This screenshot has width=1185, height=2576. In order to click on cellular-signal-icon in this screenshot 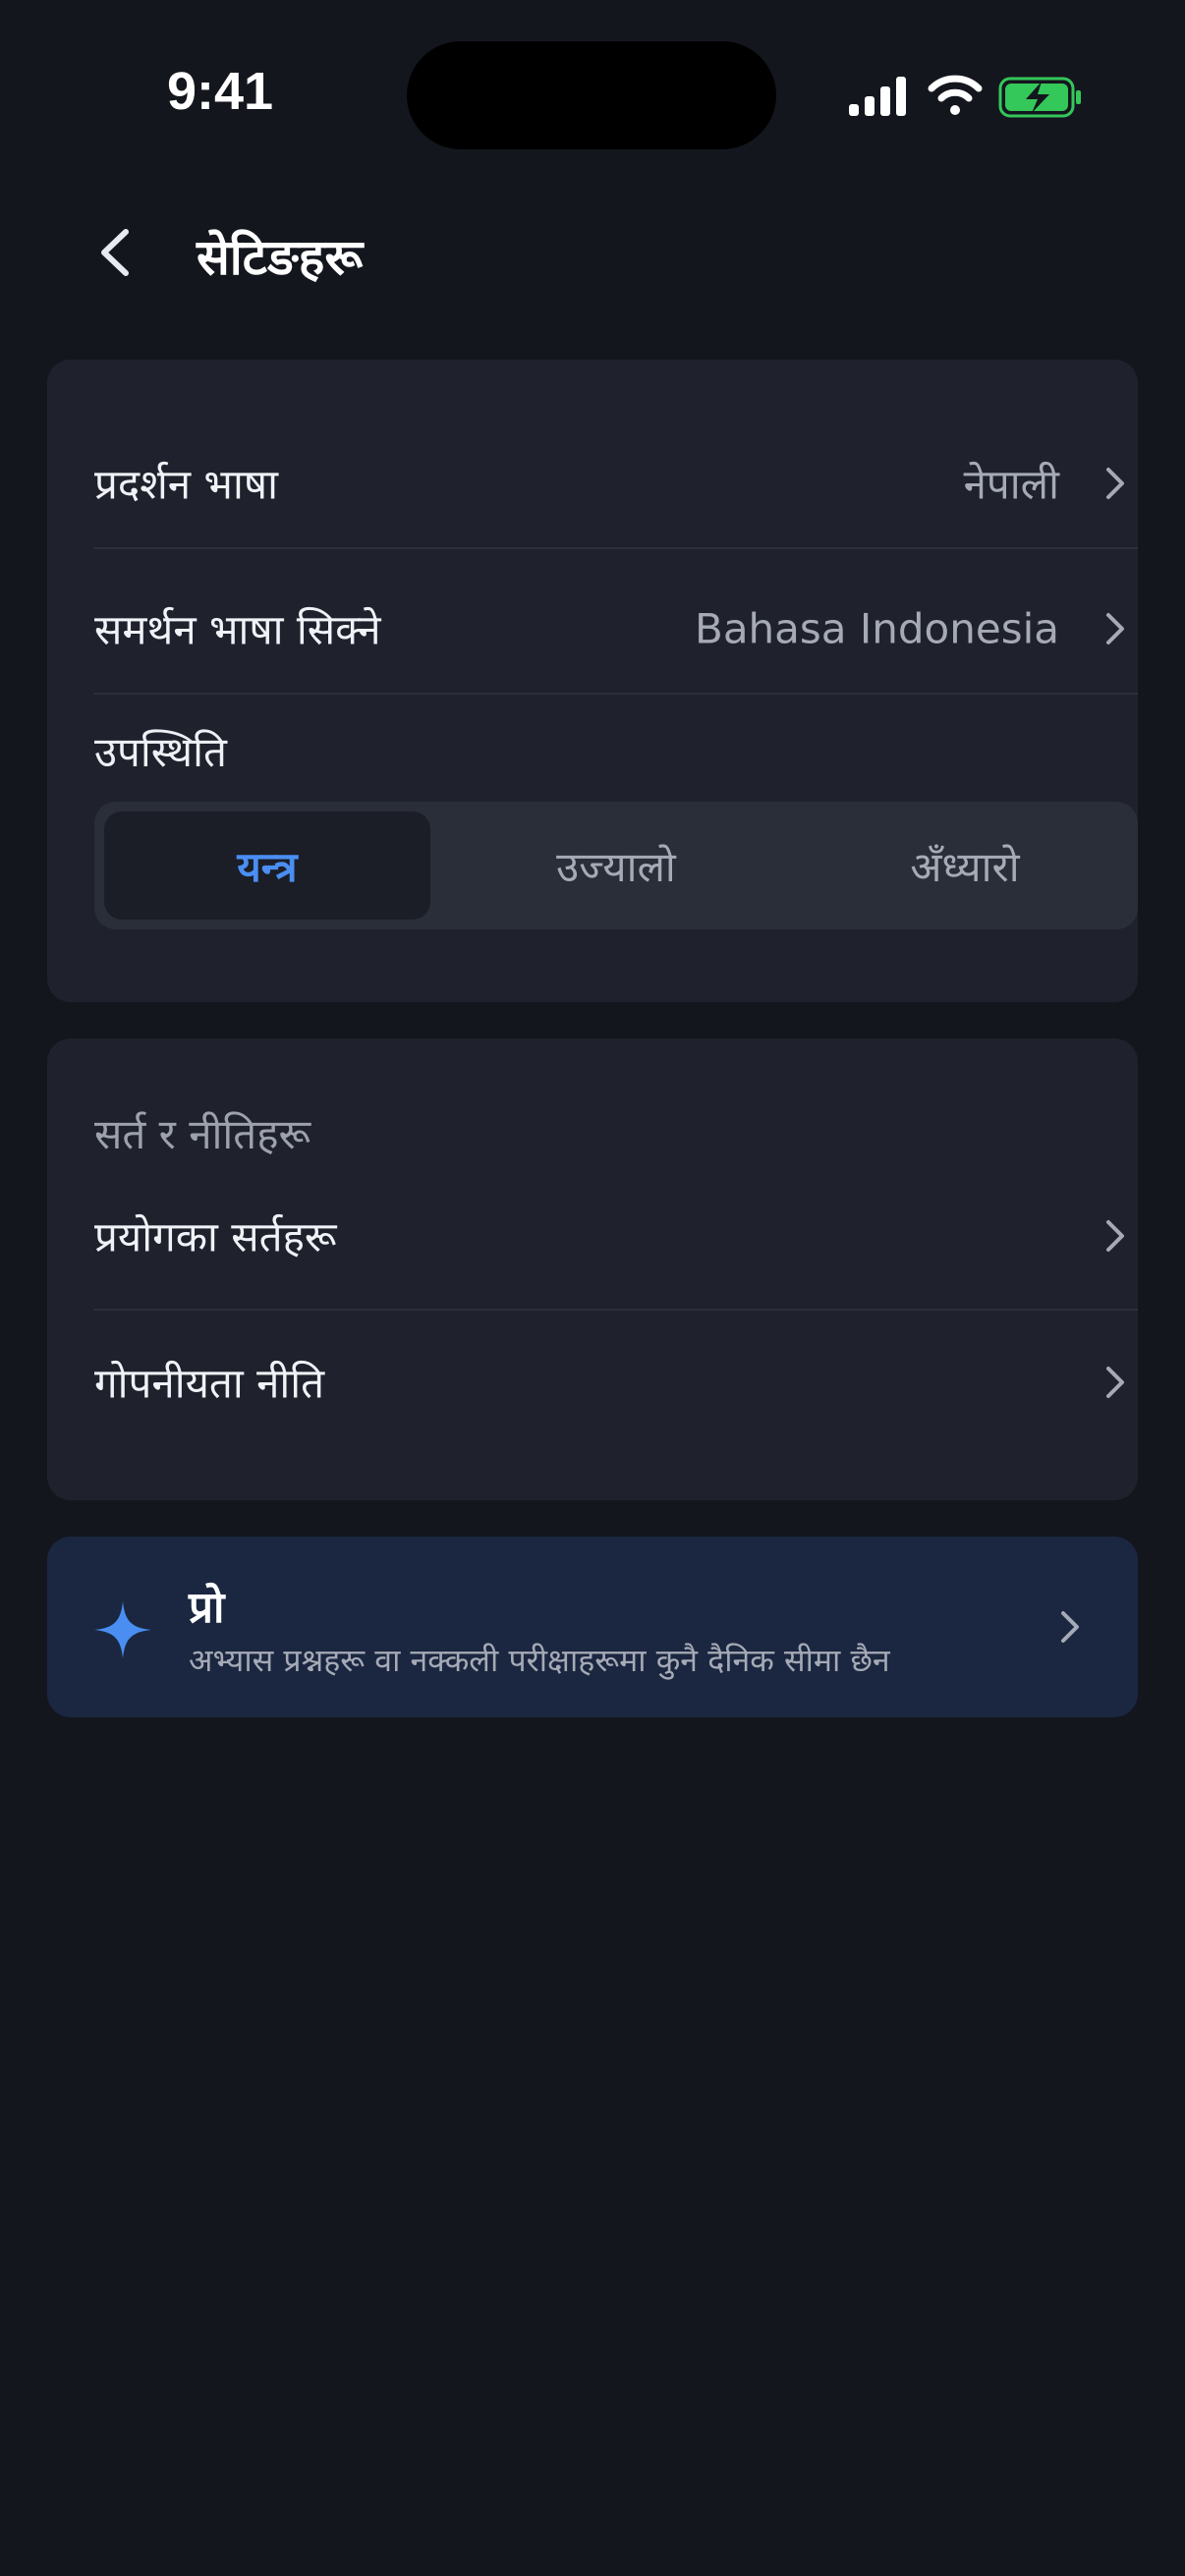, I will do `click(878, 96)`.